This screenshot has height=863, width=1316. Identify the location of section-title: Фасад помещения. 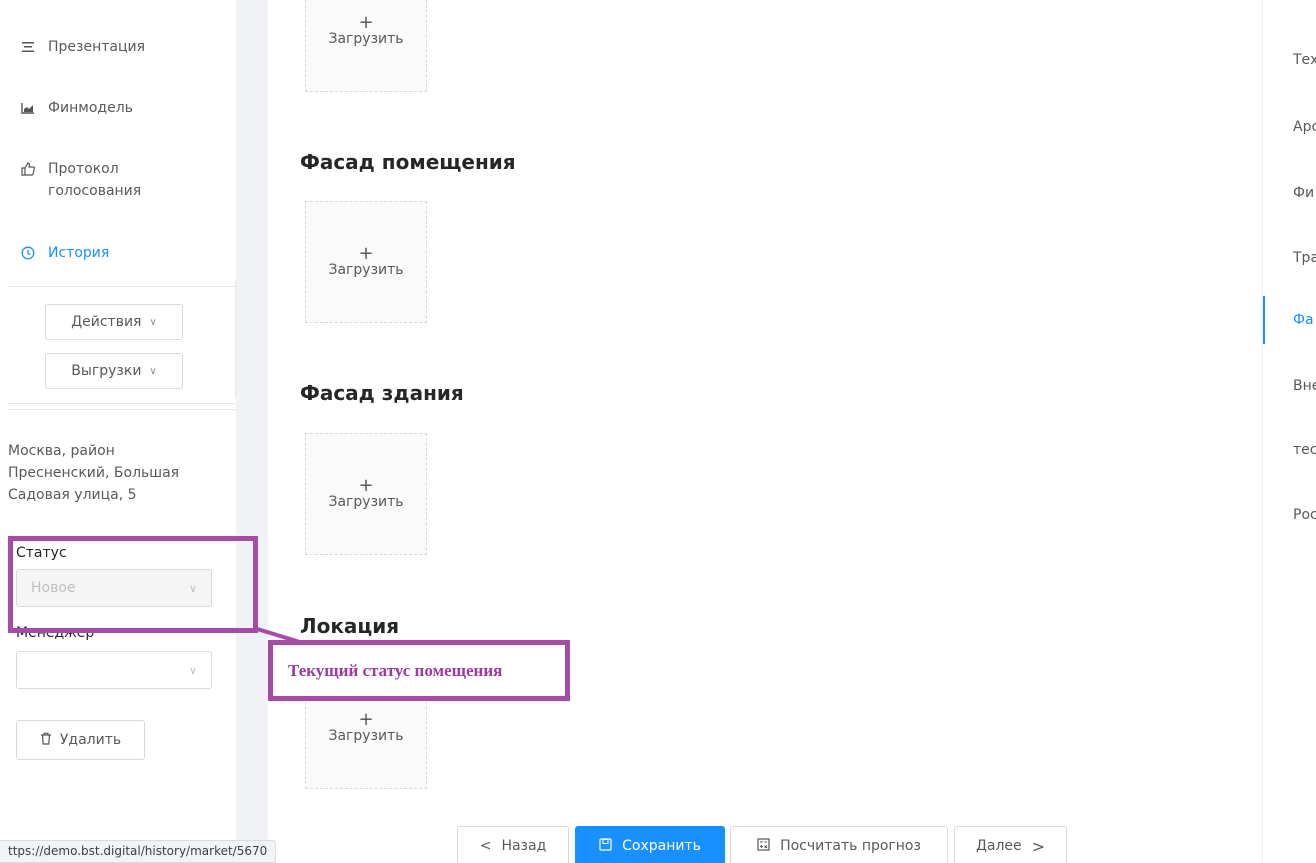
(408, 162).